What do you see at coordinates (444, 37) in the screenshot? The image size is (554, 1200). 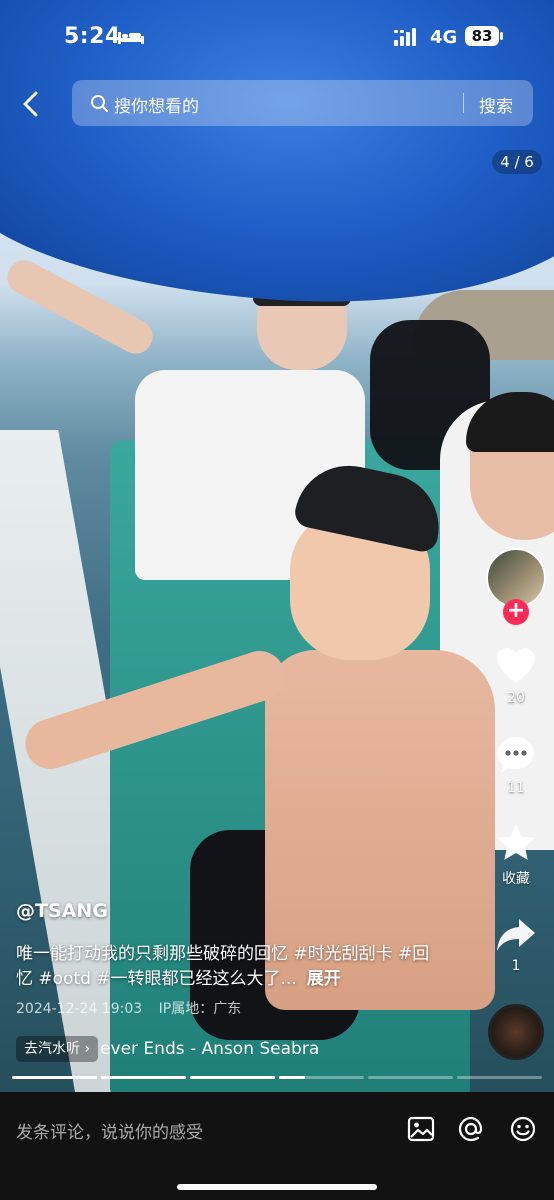 I see `network-type: 4G` at bounding box center [444, 37].